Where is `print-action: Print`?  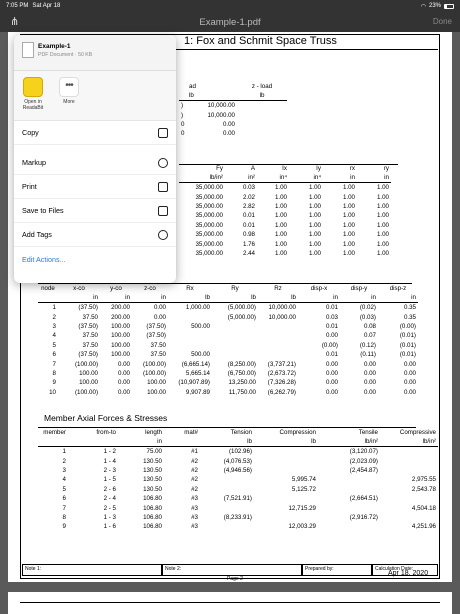
print-action: Print is located at coordinates (95, 187).